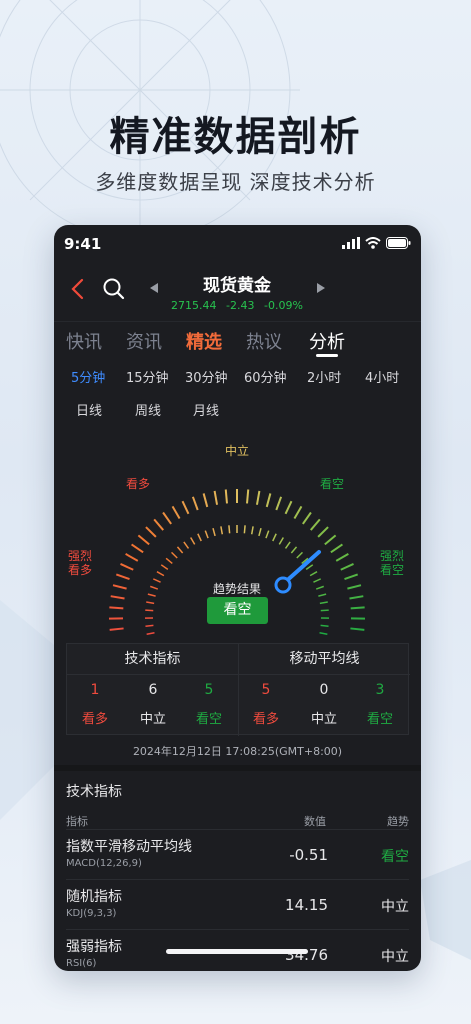 The height and width of the screenshot is (1024, 471). What do you see at coordinates (78, 289) in the screenshot?
I see `chevron-left-icon` at bounding box center [78, 289].